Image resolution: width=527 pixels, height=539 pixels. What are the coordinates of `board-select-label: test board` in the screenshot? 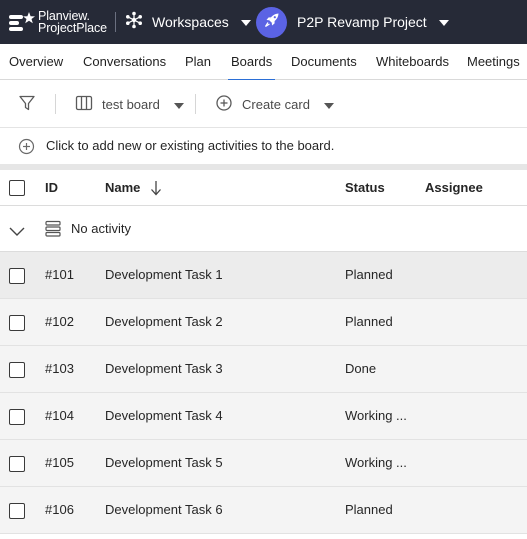 It's located at (131, 104).